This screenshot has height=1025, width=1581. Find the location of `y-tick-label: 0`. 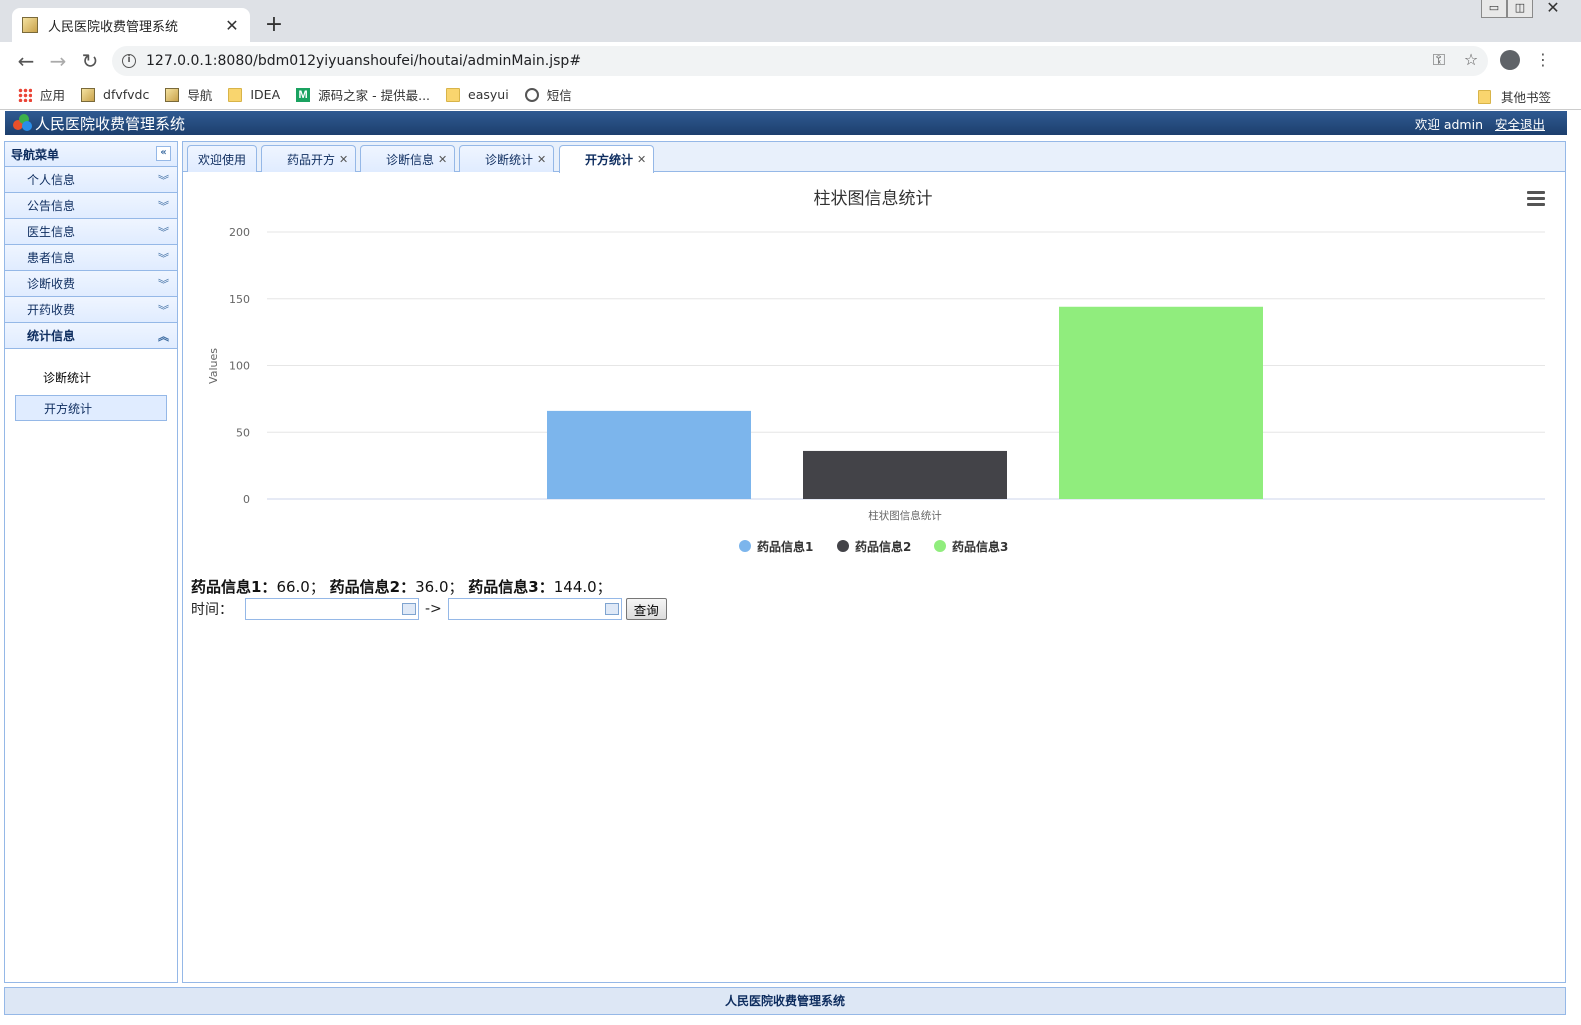

y-tick-label: 0 is located at coordinates (246, 499).